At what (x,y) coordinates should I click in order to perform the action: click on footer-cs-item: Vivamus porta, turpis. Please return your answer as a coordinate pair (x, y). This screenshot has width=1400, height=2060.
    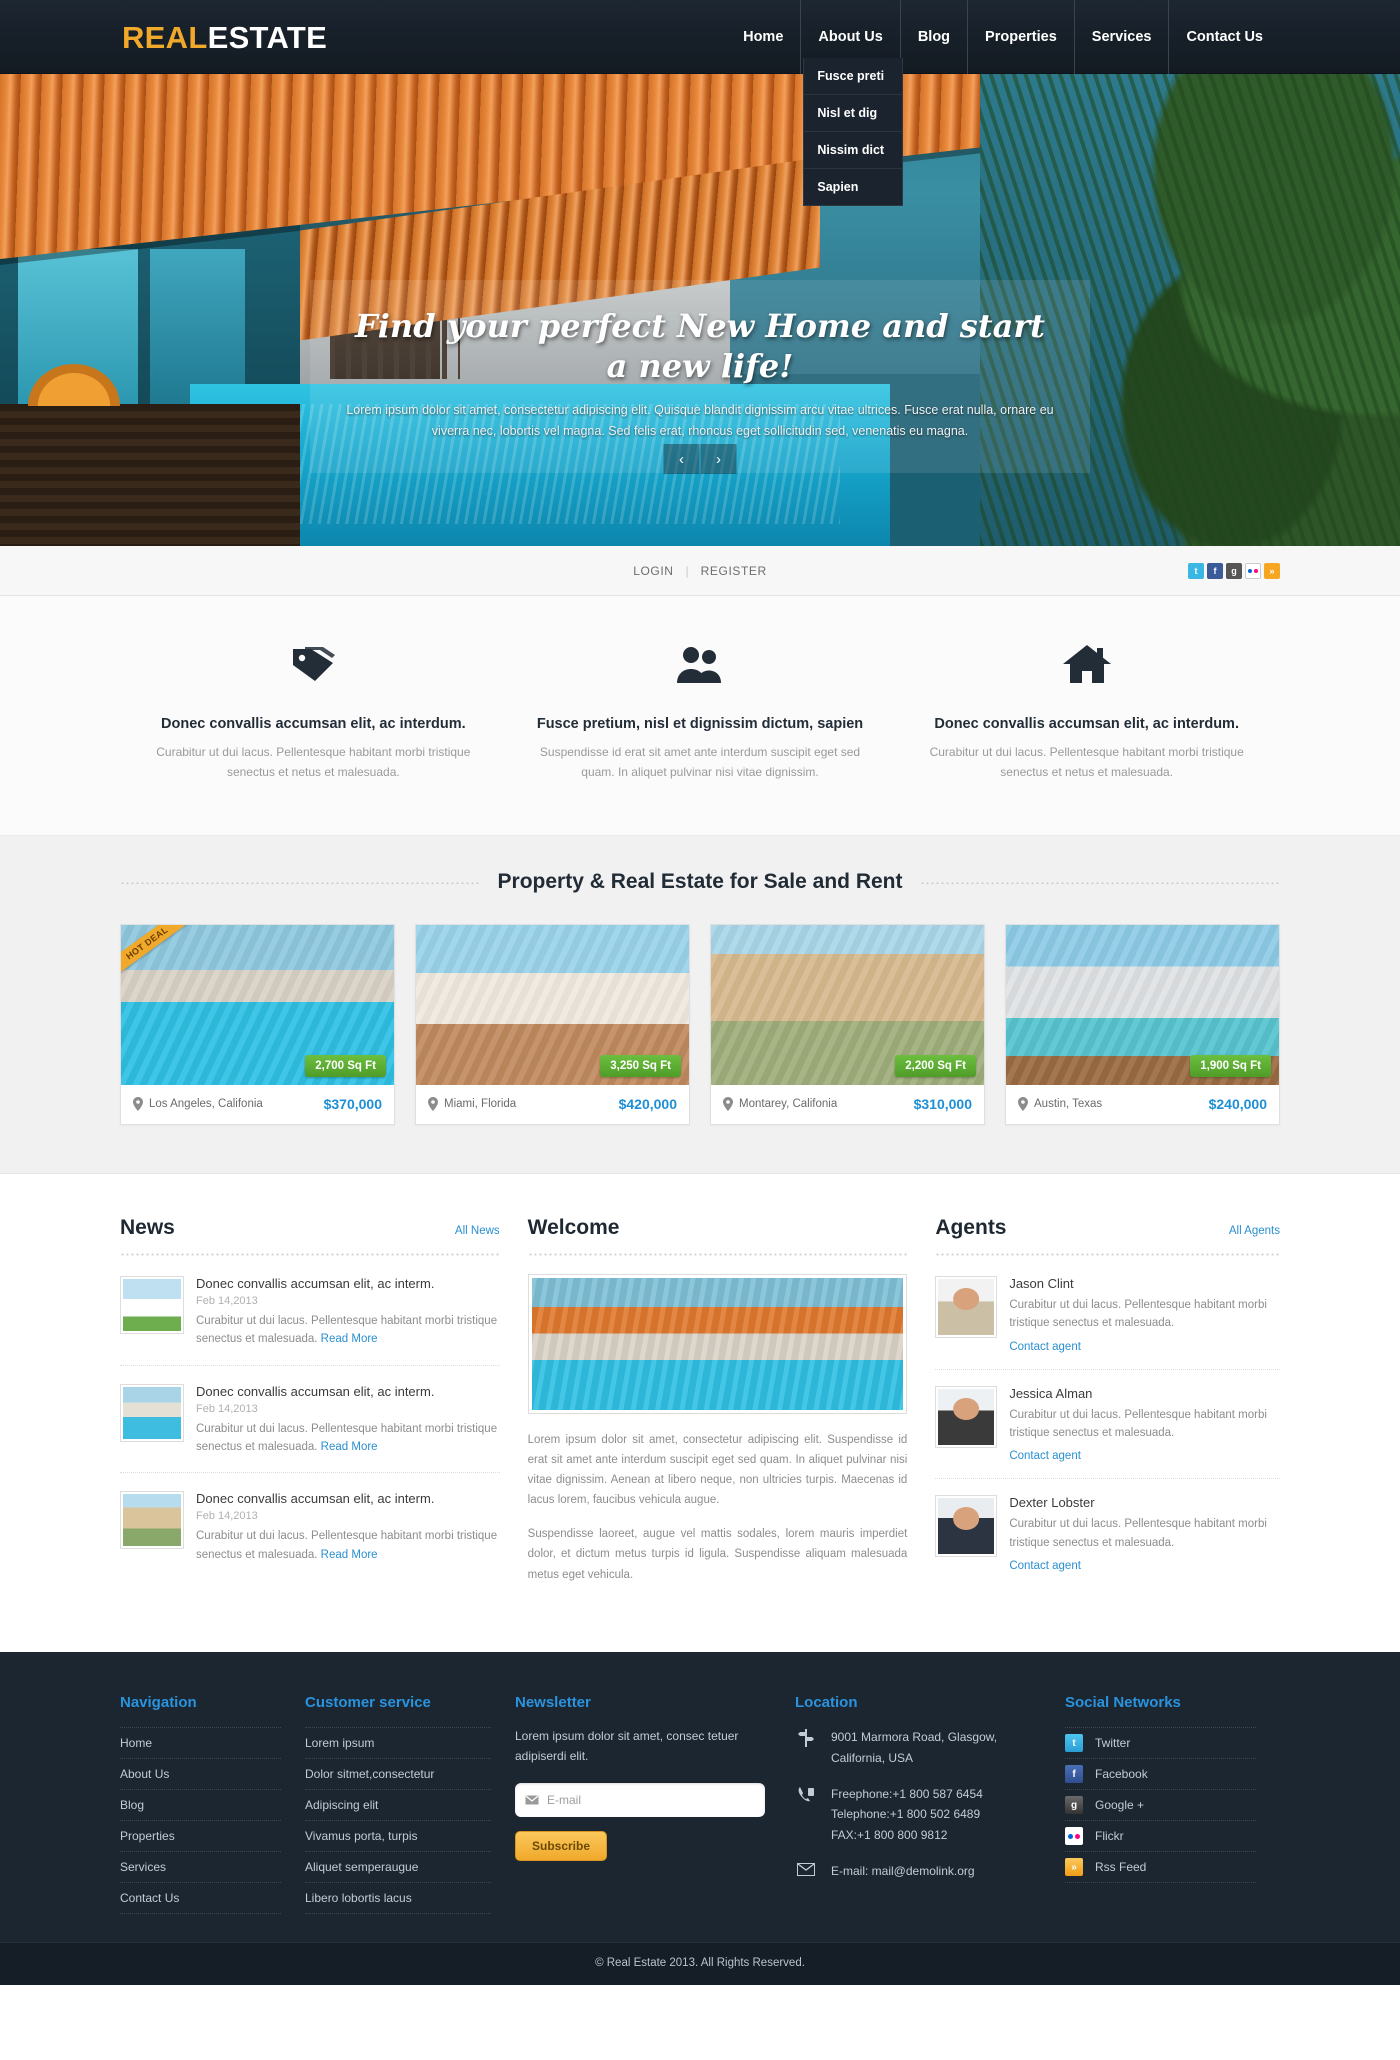
    Looking at the image, I should click on (398, 1835).